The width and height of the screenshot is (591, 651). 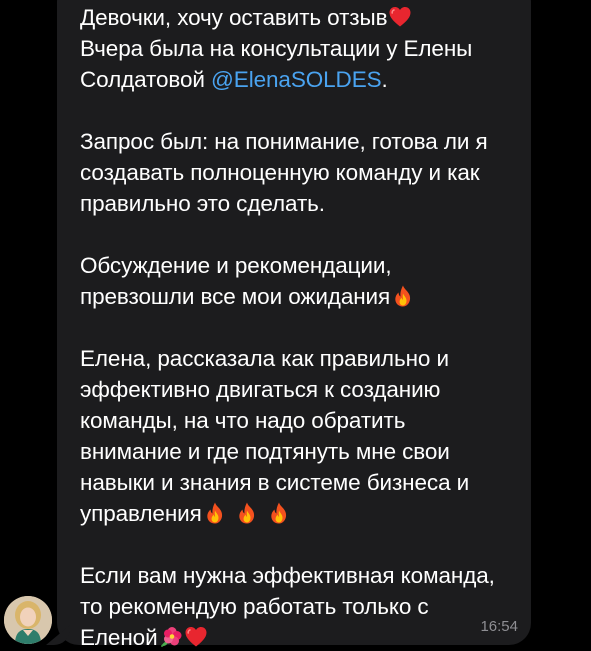 I want to click on message-line: команды, на что надо обратить, so click(x=243, y=420).